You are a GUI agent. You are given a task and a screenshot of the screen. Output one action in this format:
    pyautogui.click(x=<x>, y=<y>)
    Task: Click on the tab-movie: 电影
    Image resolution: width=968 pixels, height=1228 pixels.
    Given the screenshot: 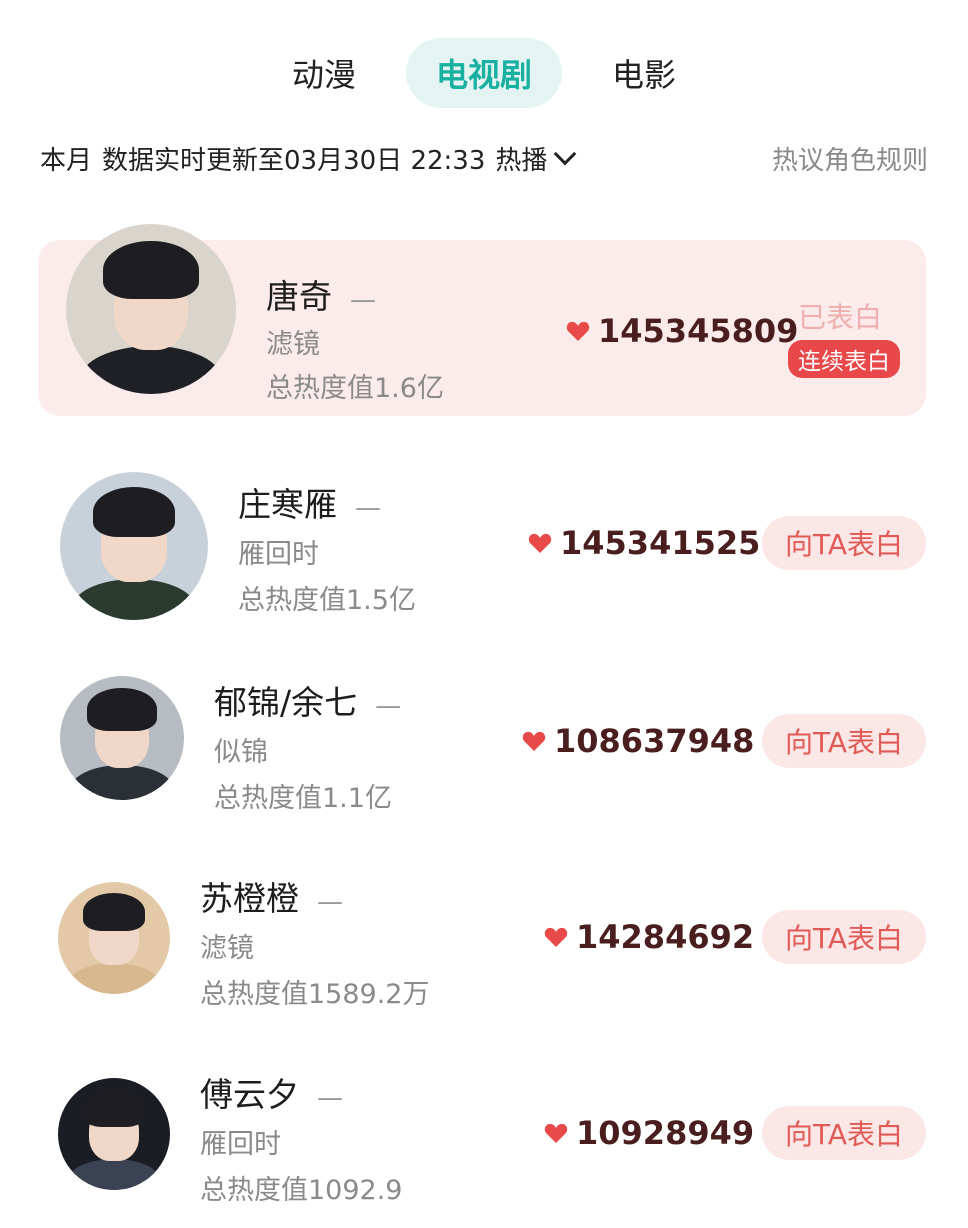 What is the action you would take?
    pyautogui.click(x=644, y=73)
    